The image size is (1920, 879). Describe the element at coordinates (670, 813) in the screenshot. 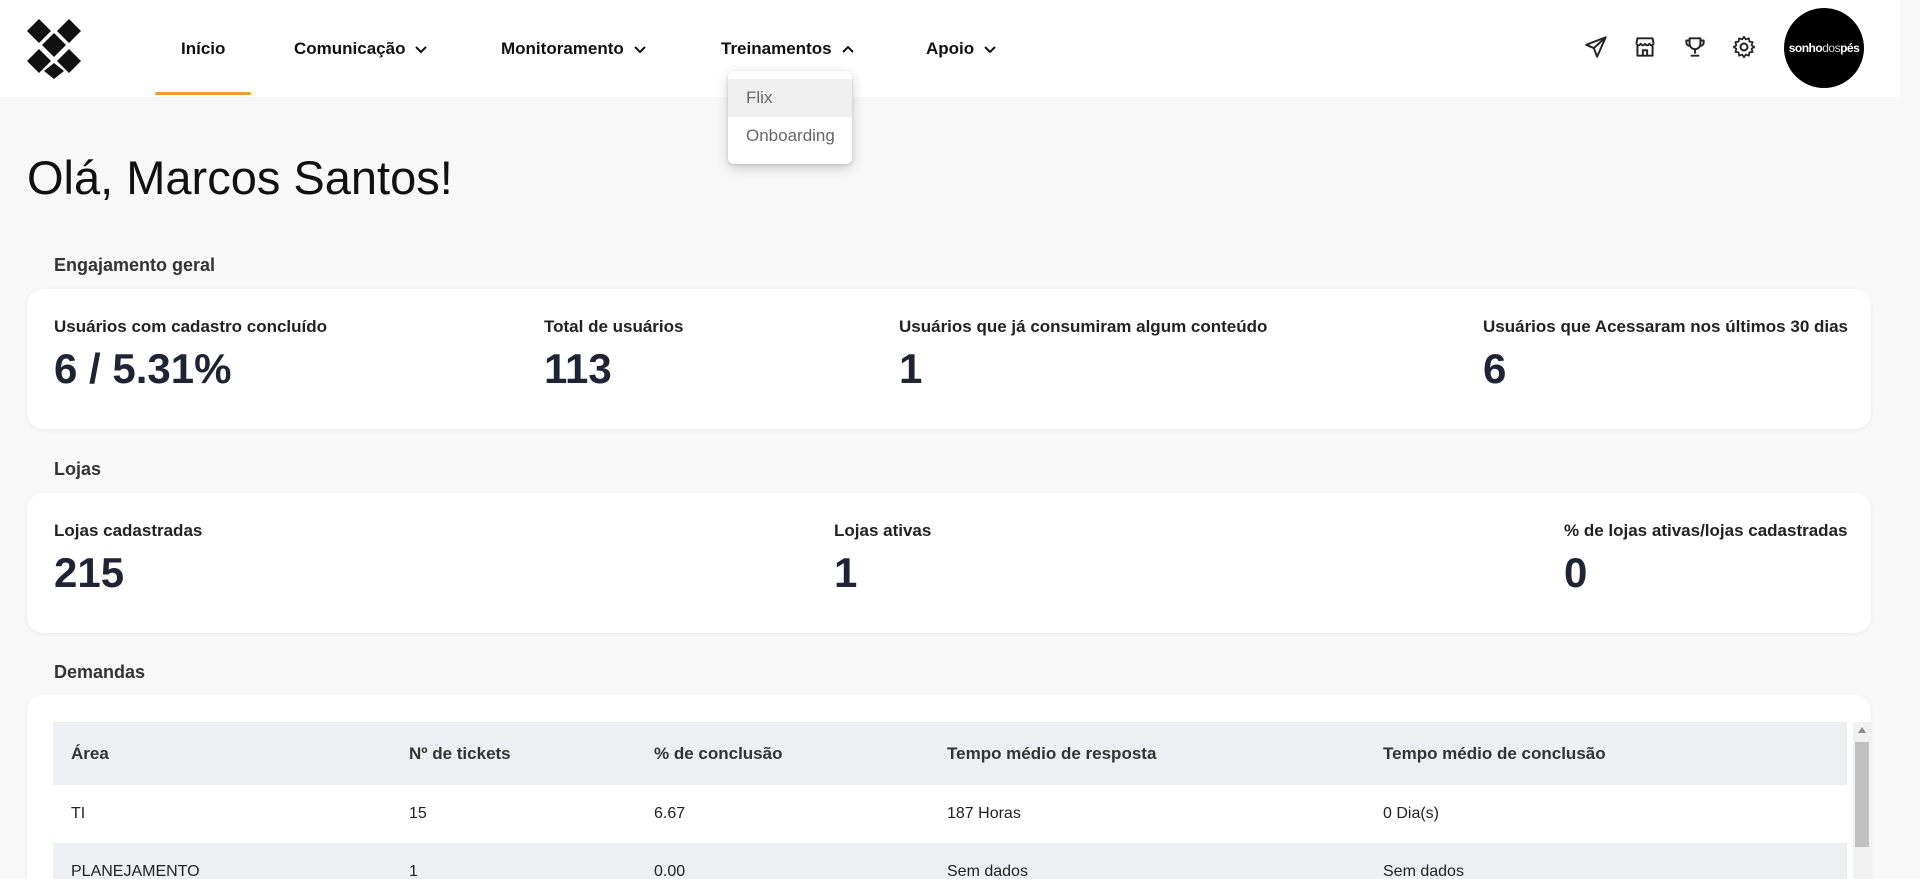

I see `table-cell: 6.67` at that location.